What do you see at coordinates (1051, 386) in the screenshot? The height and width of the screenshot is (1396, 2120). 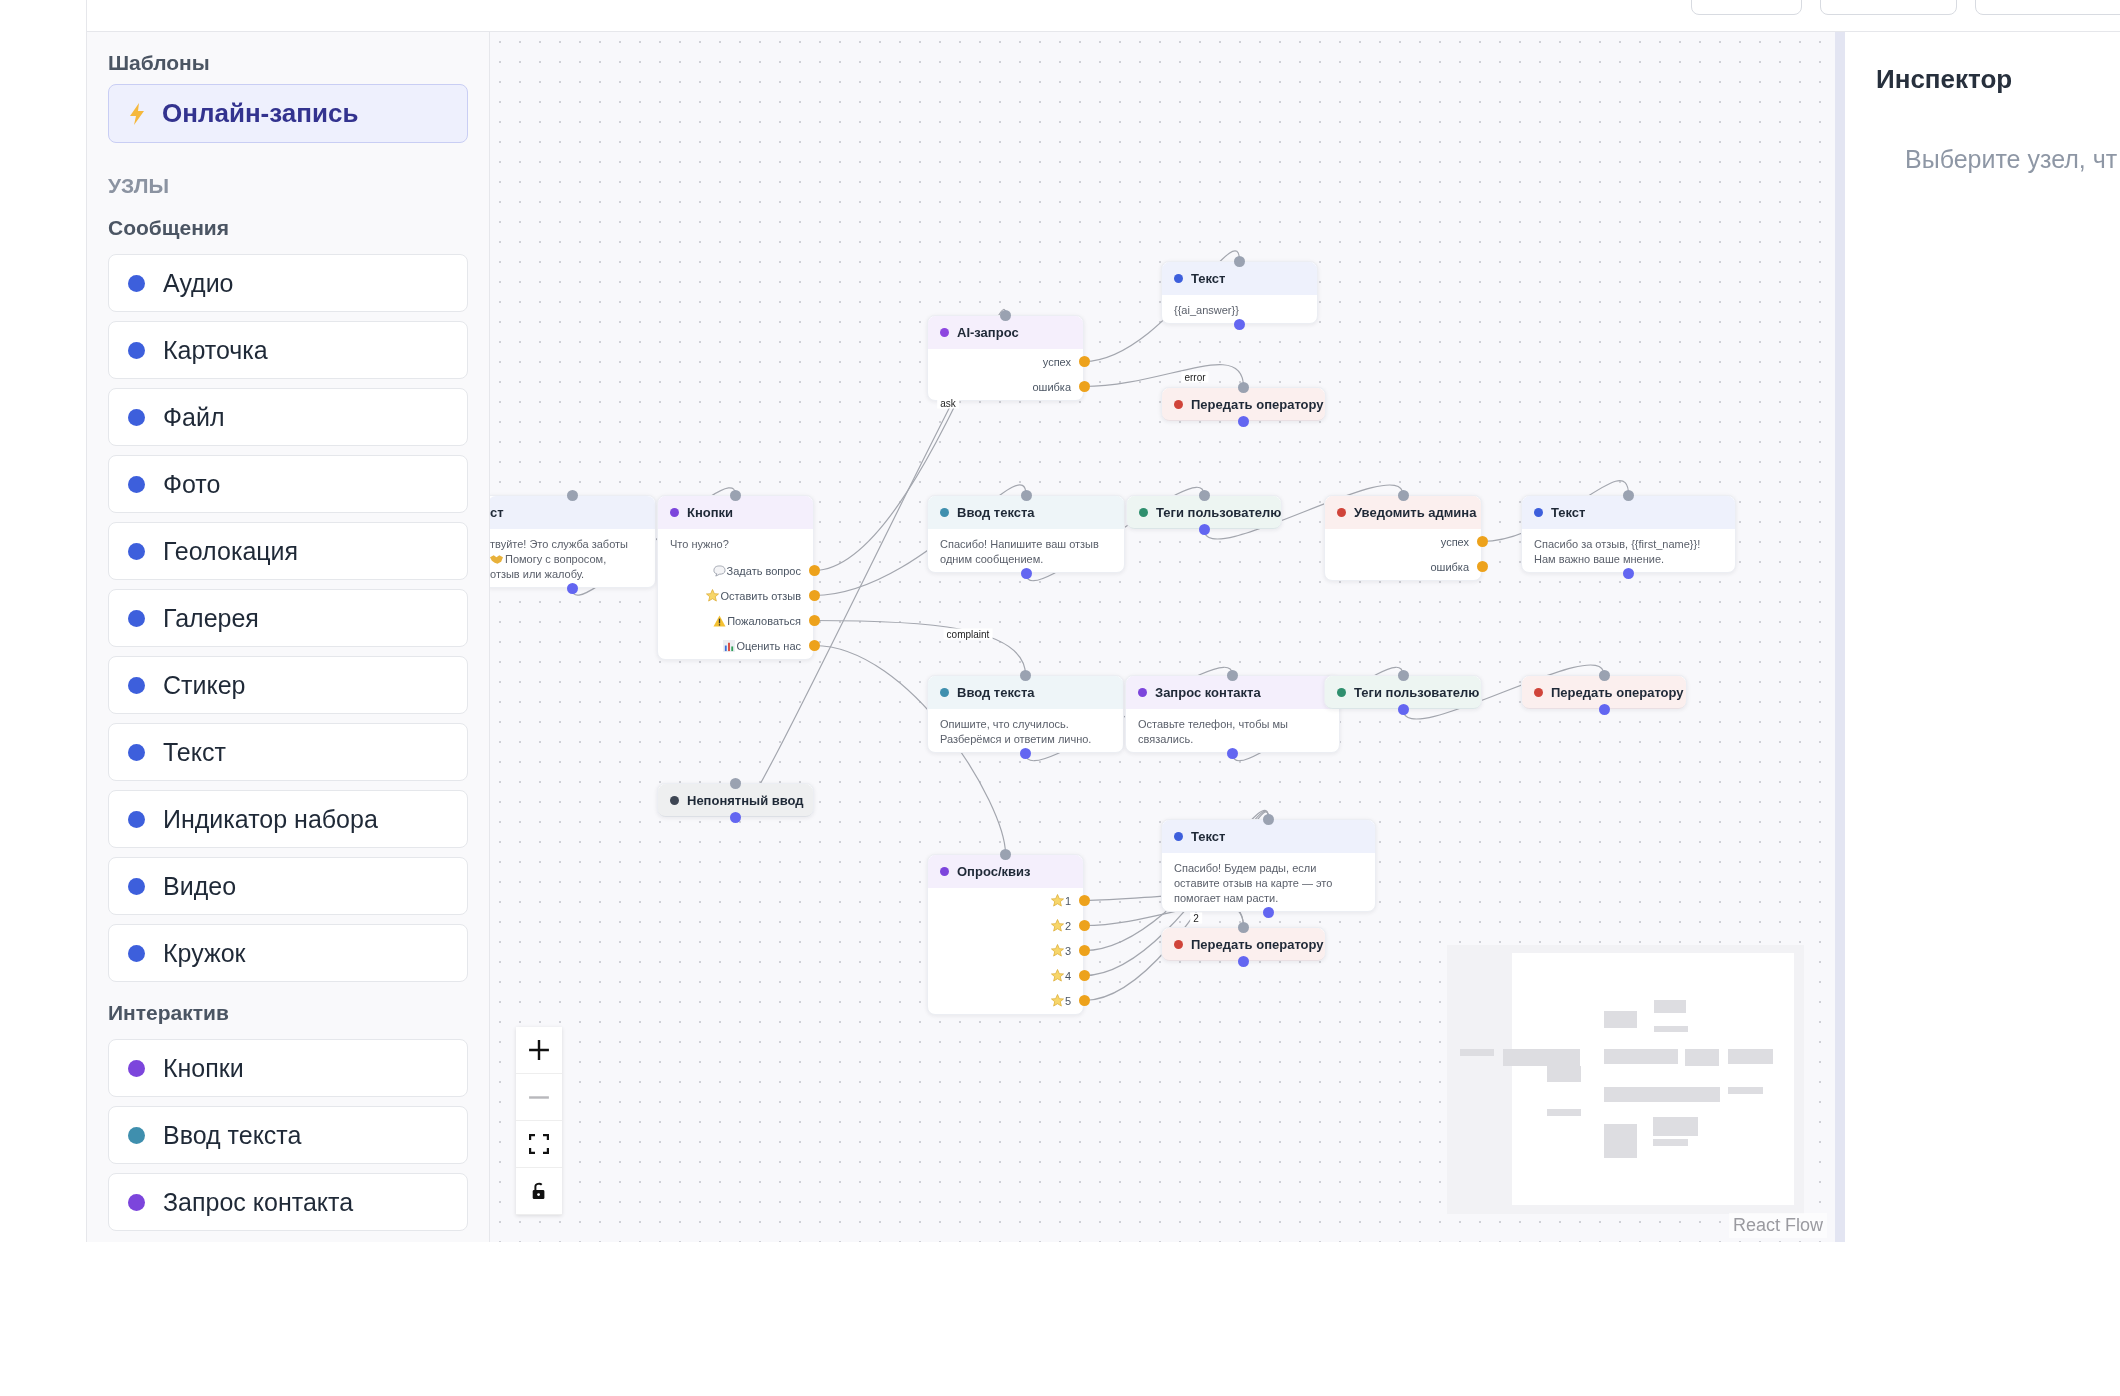 I see `output-label: ошибка` at bounding box center [1051, 386].